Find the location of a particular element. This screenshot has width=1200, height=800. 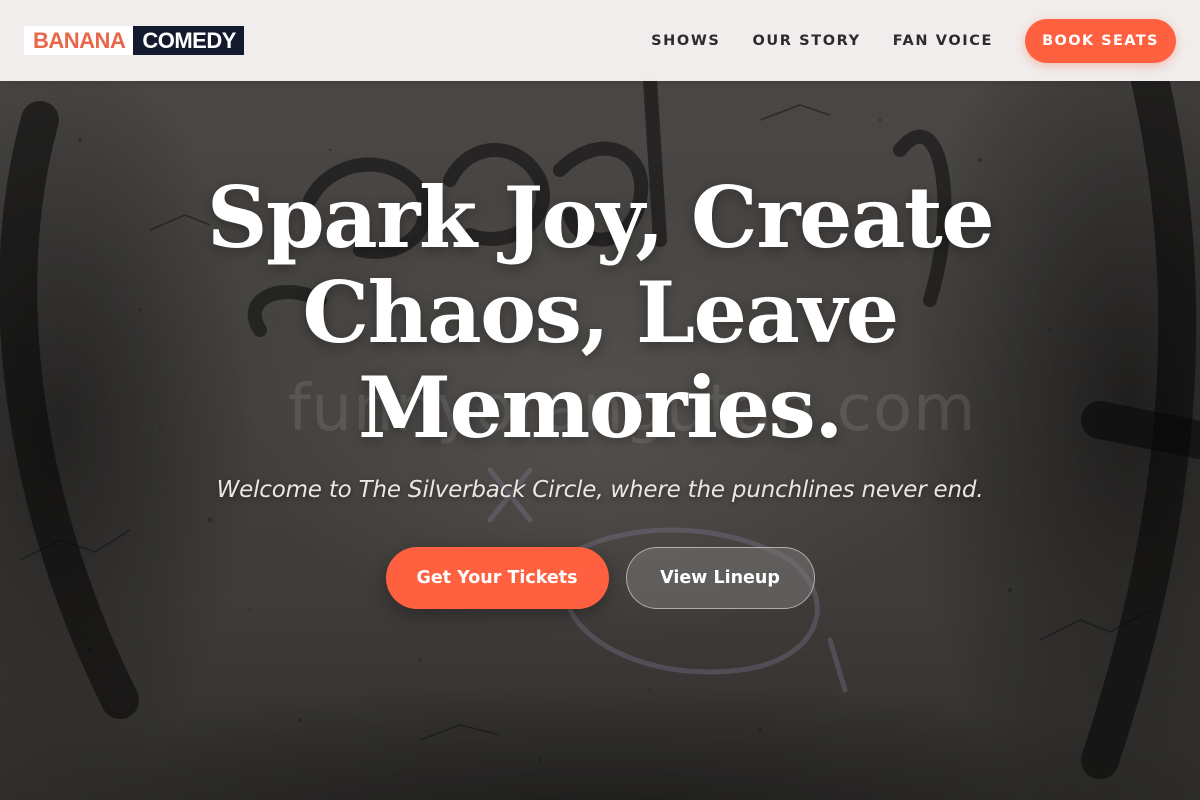

nav-link-shows: SHOWS is located at coordinates (685, 41).